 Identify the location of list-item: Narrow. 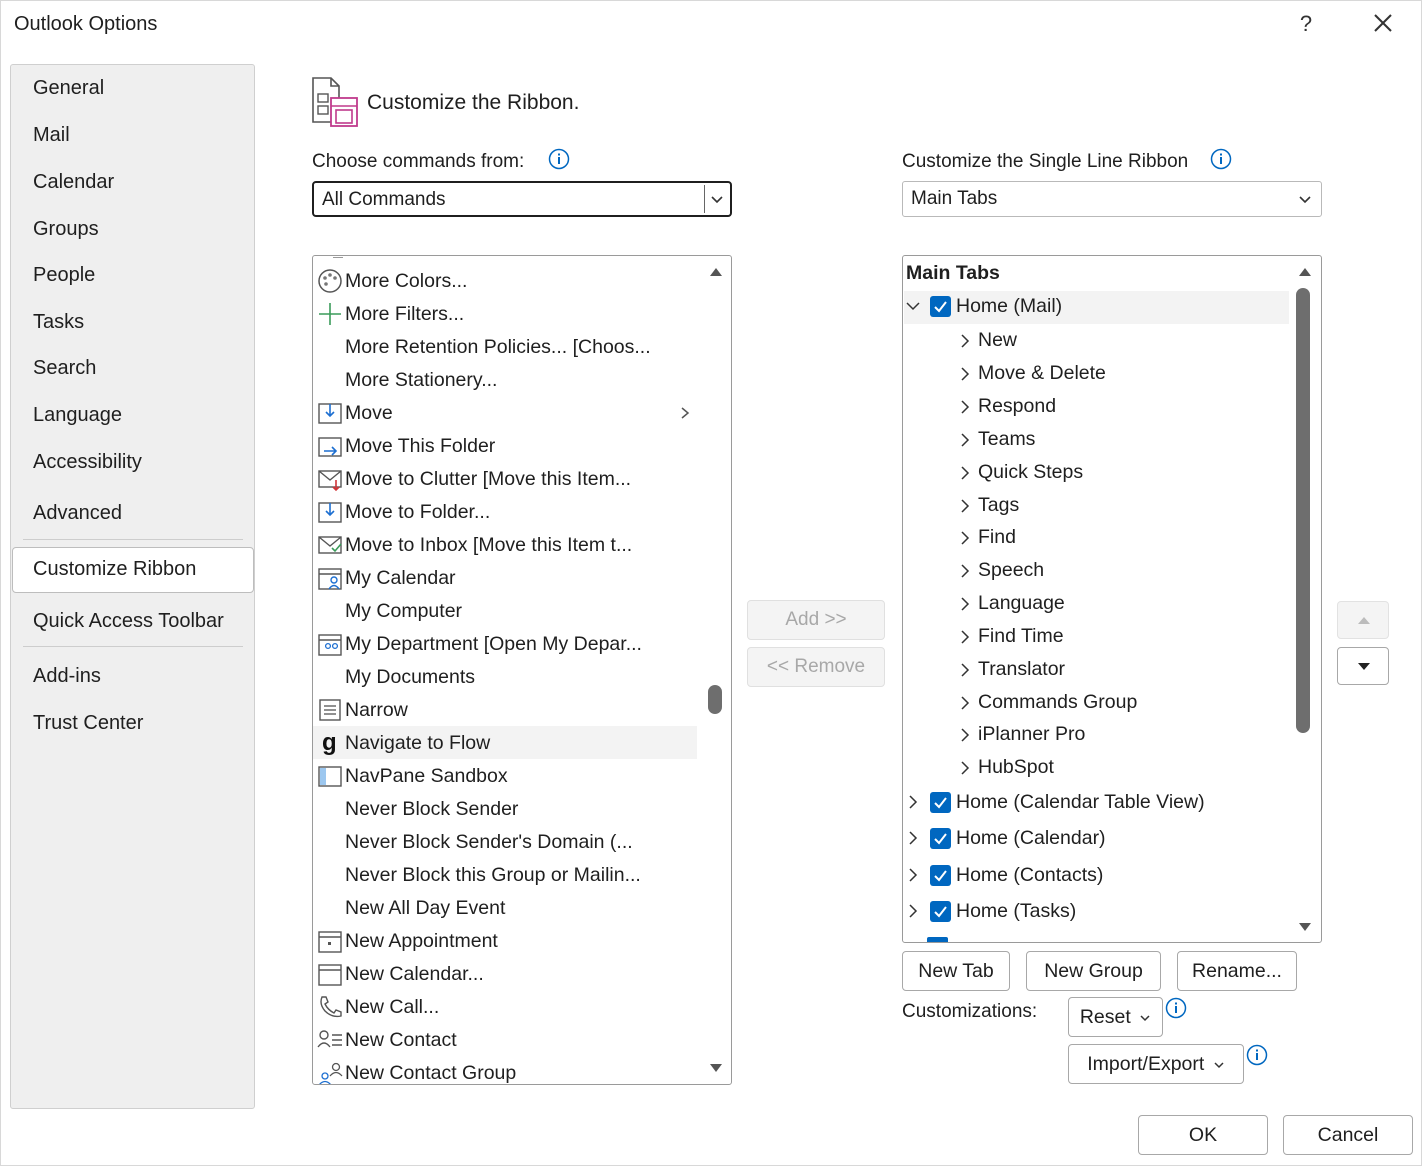
(505, 709).